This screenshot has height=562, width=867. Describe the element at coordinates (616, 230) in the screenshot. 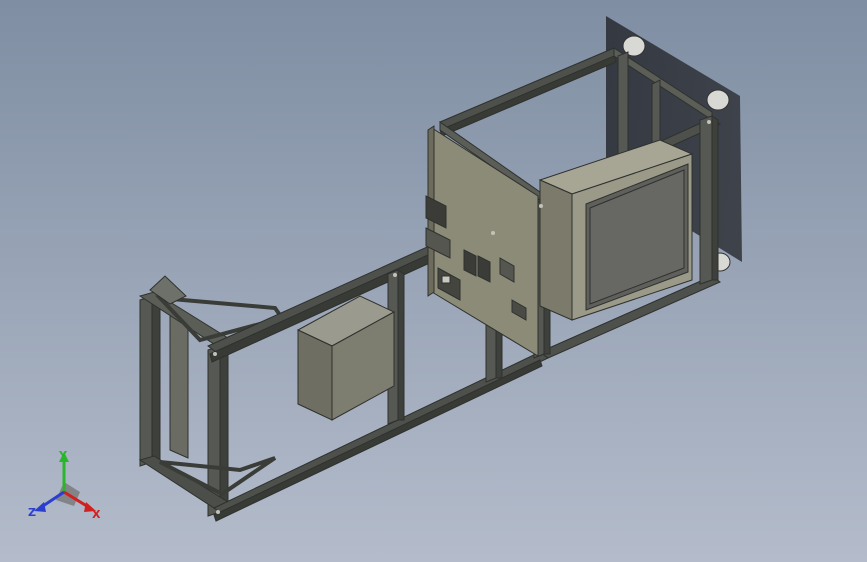

I see `monitor` at that location.